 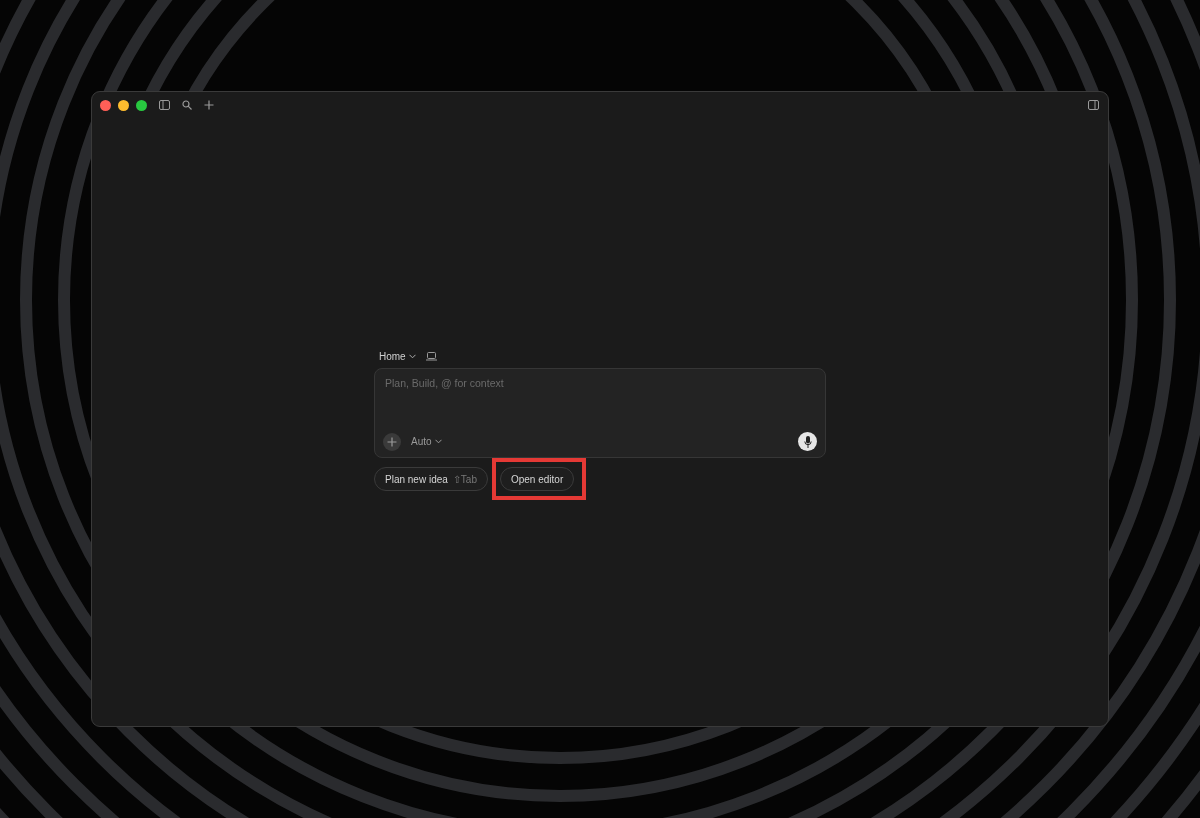 I want to click on plan-button: Plan new idea ⇧Tab, so click(x=431, y=479).